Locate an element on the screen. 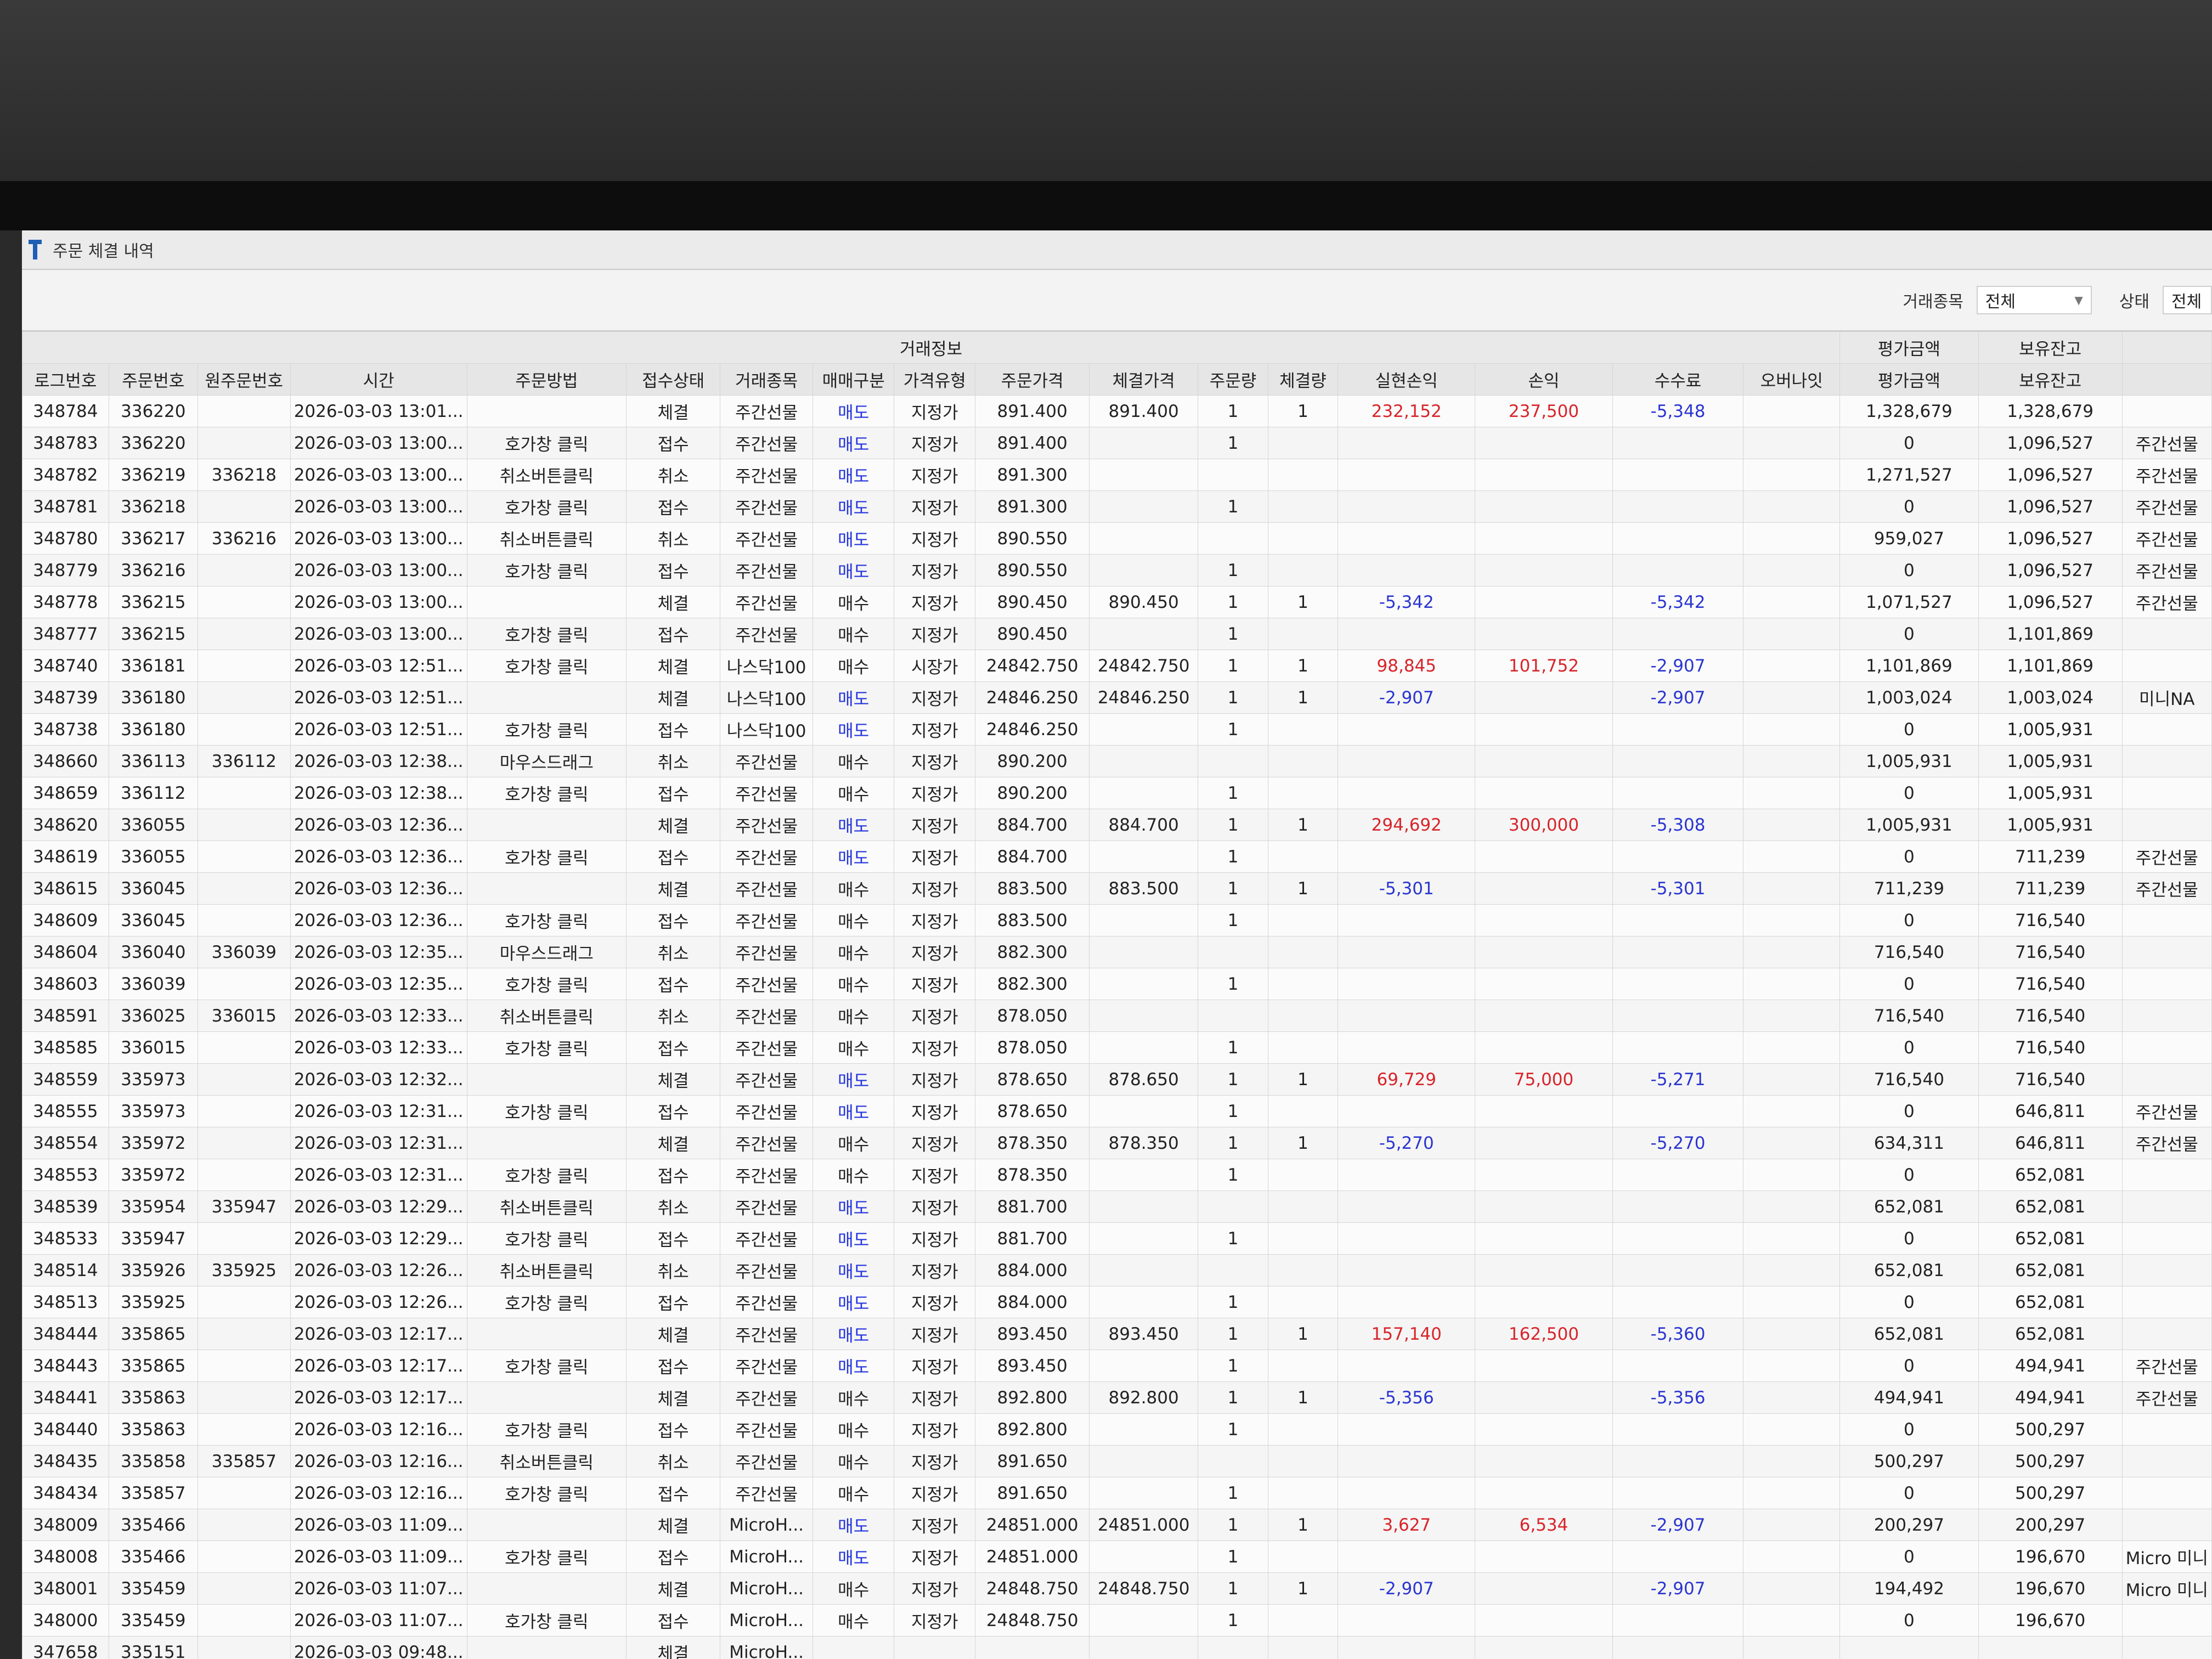 Image resolution: width=2212 pixels, height=1659 pixels. column-header: 주문량 is located at coordinates (1233, 380).